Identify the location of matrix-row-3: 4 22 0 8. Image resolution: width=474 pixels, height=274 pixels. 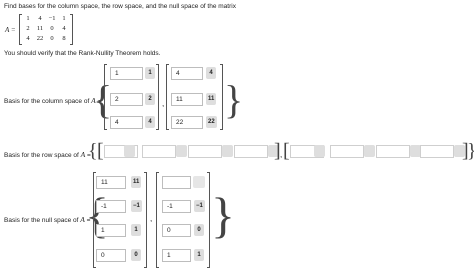
(46, 39).